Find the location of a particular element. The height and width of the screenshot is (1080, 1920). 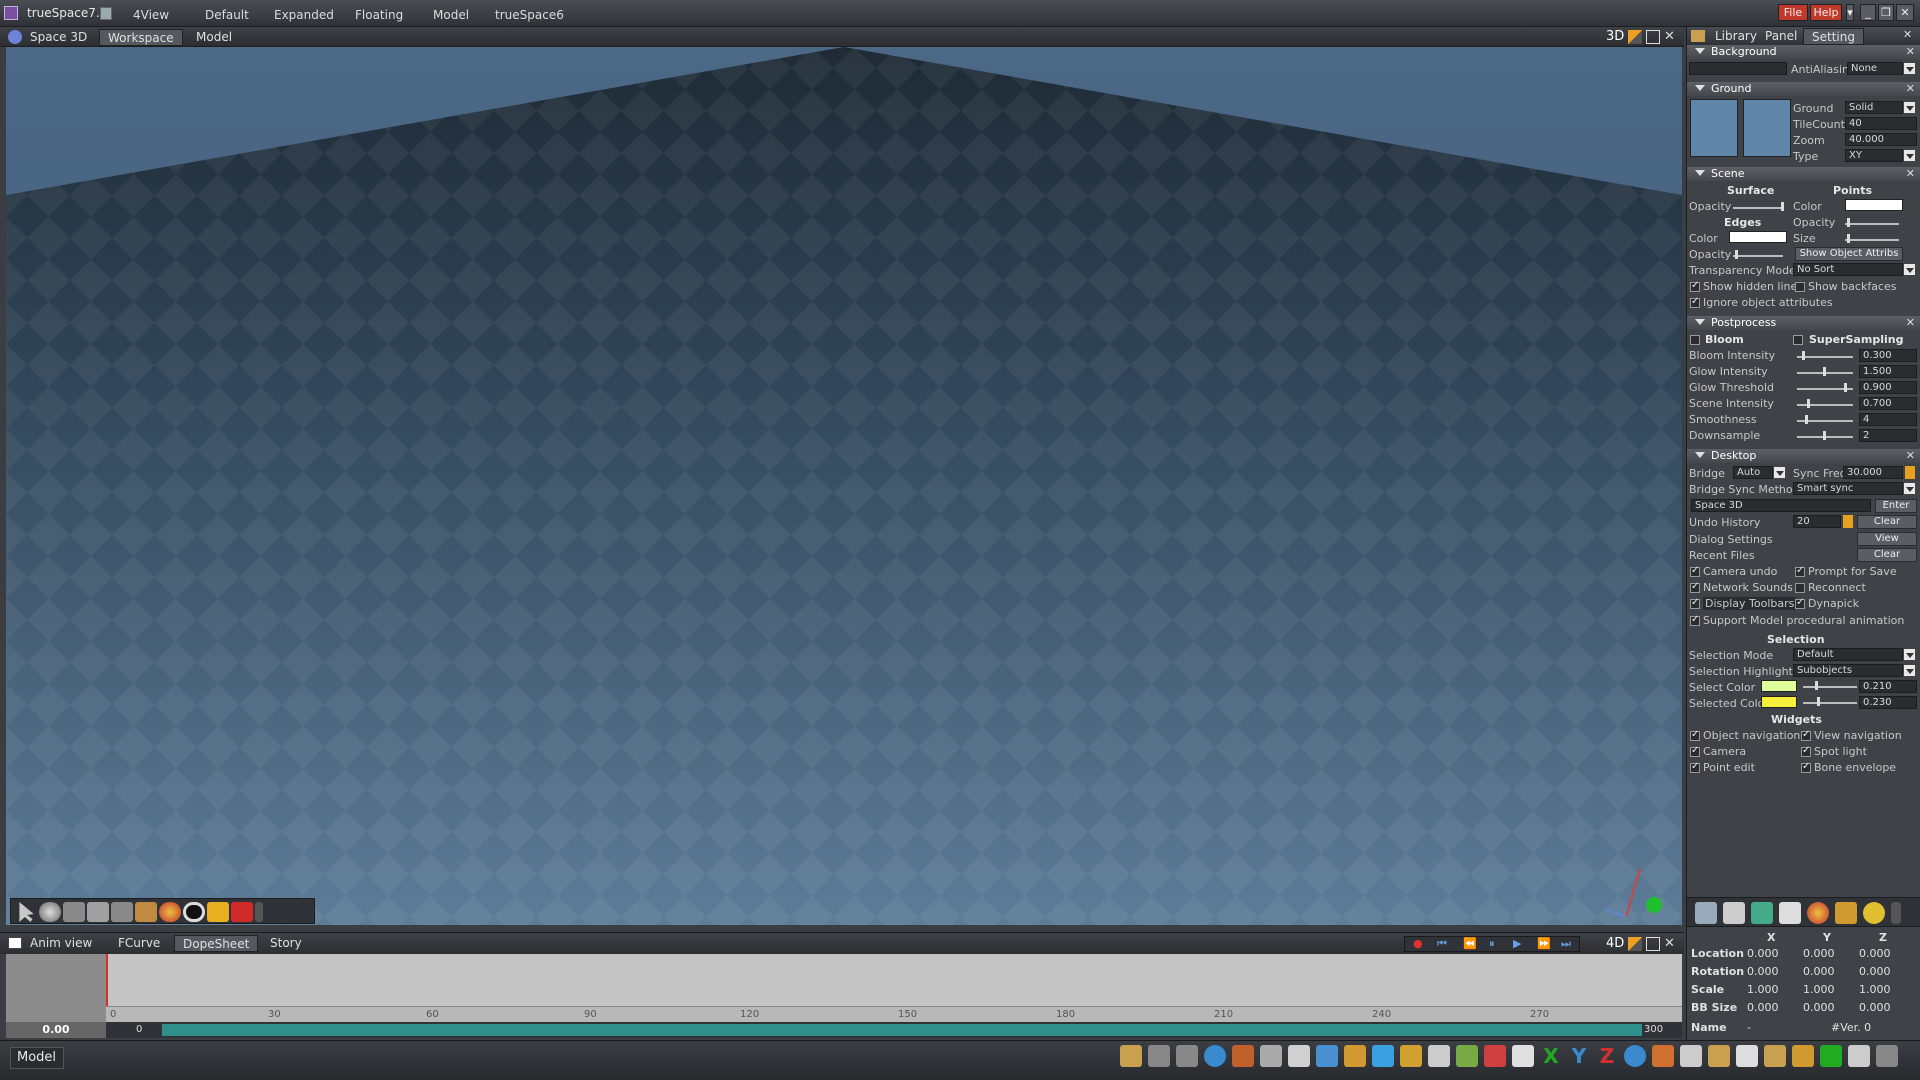

menu-default: Default is located at coordinates (227, 15).